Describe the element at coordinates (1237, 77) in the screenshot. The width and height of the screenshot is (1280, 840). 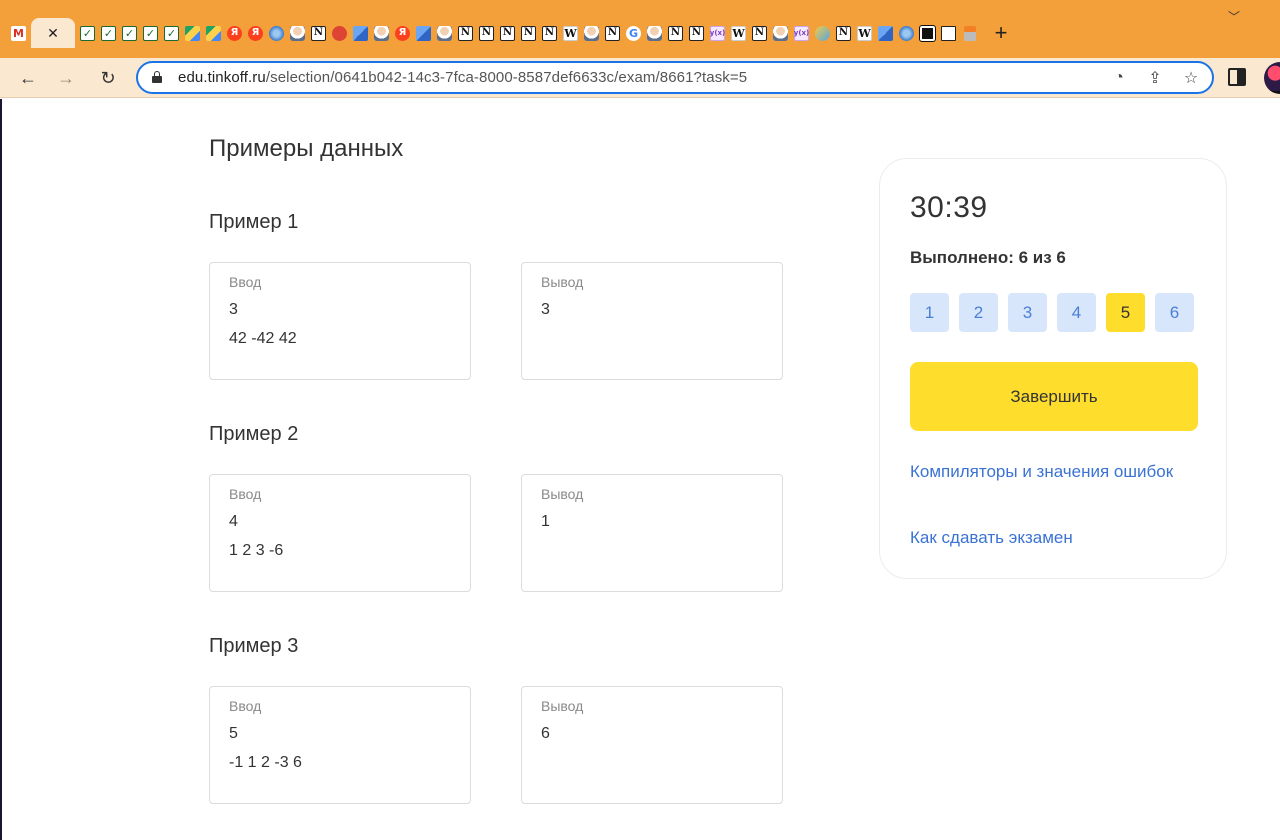
I see `side-panel-icon` at that location.